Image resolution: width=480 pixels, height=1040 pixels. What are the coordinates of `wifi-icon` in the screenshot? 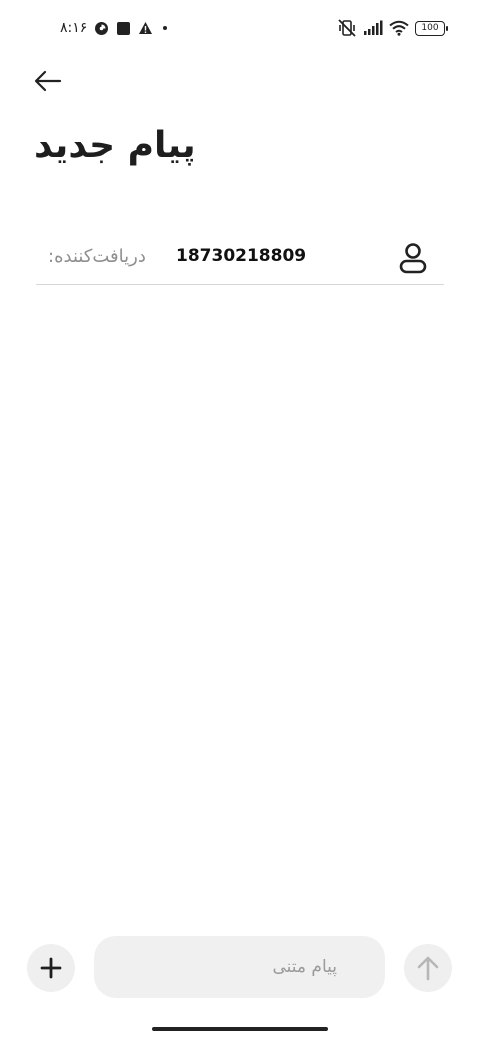 It's located at (399, 28).